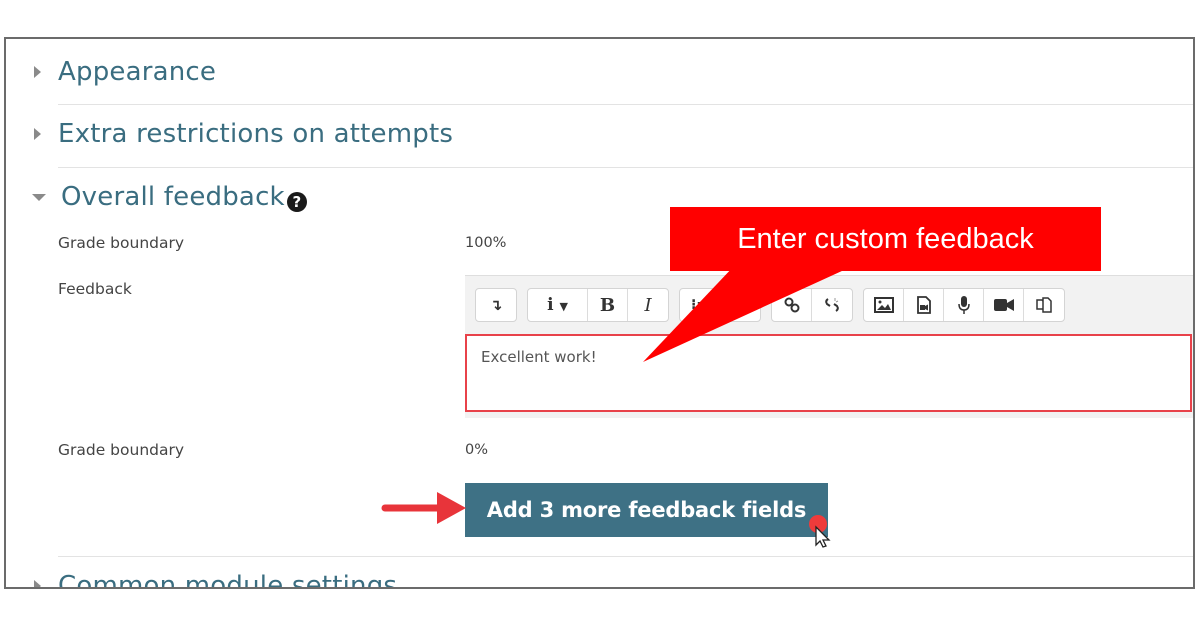  Describe the element at coordinates (256, 134) in the screenshot. I see `section-title: Extra restrictions on attempts` at that location.